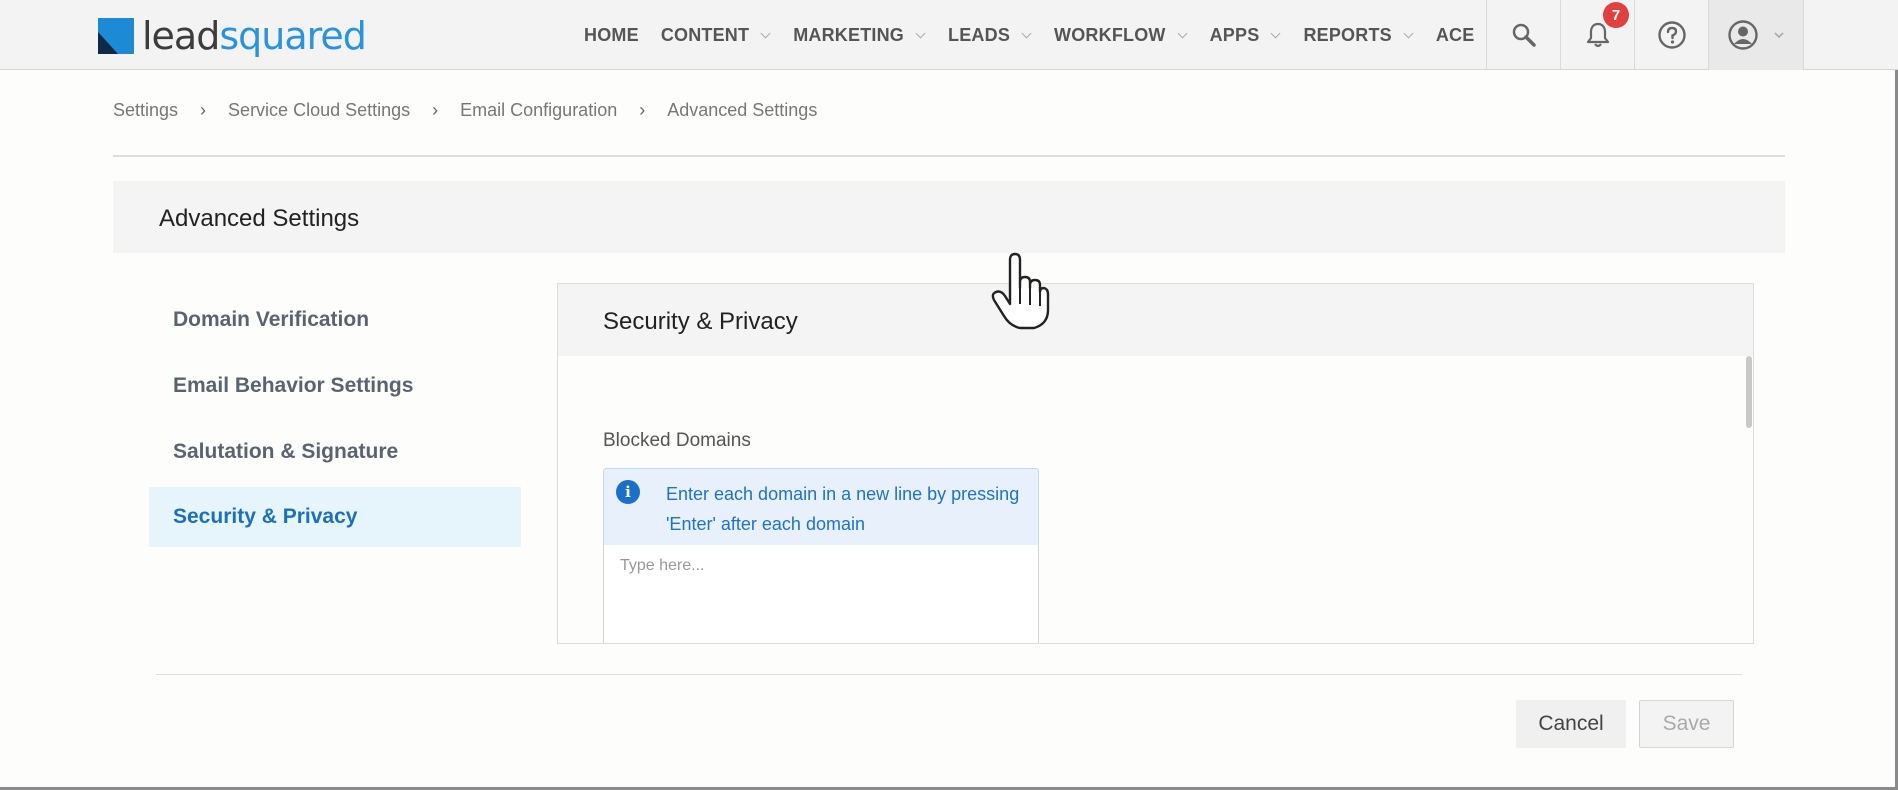 This screenshot has height=790, width=1898. What do you see at coordinates (116, 36) in the screenshot?
I see `logo-mark-icon` at bounding box center [116, 36].